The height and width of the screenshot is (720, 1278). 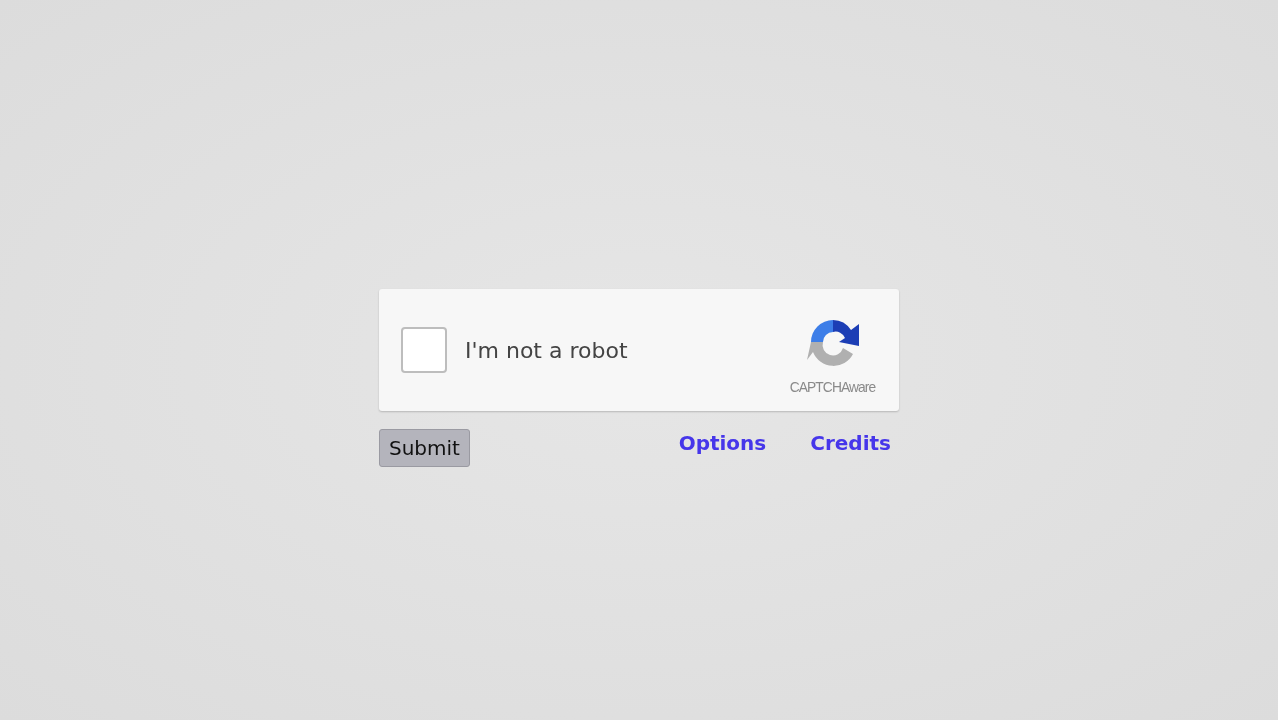 I want to click on brand-name: CAPTCHAware, so click(x=832, y=386).